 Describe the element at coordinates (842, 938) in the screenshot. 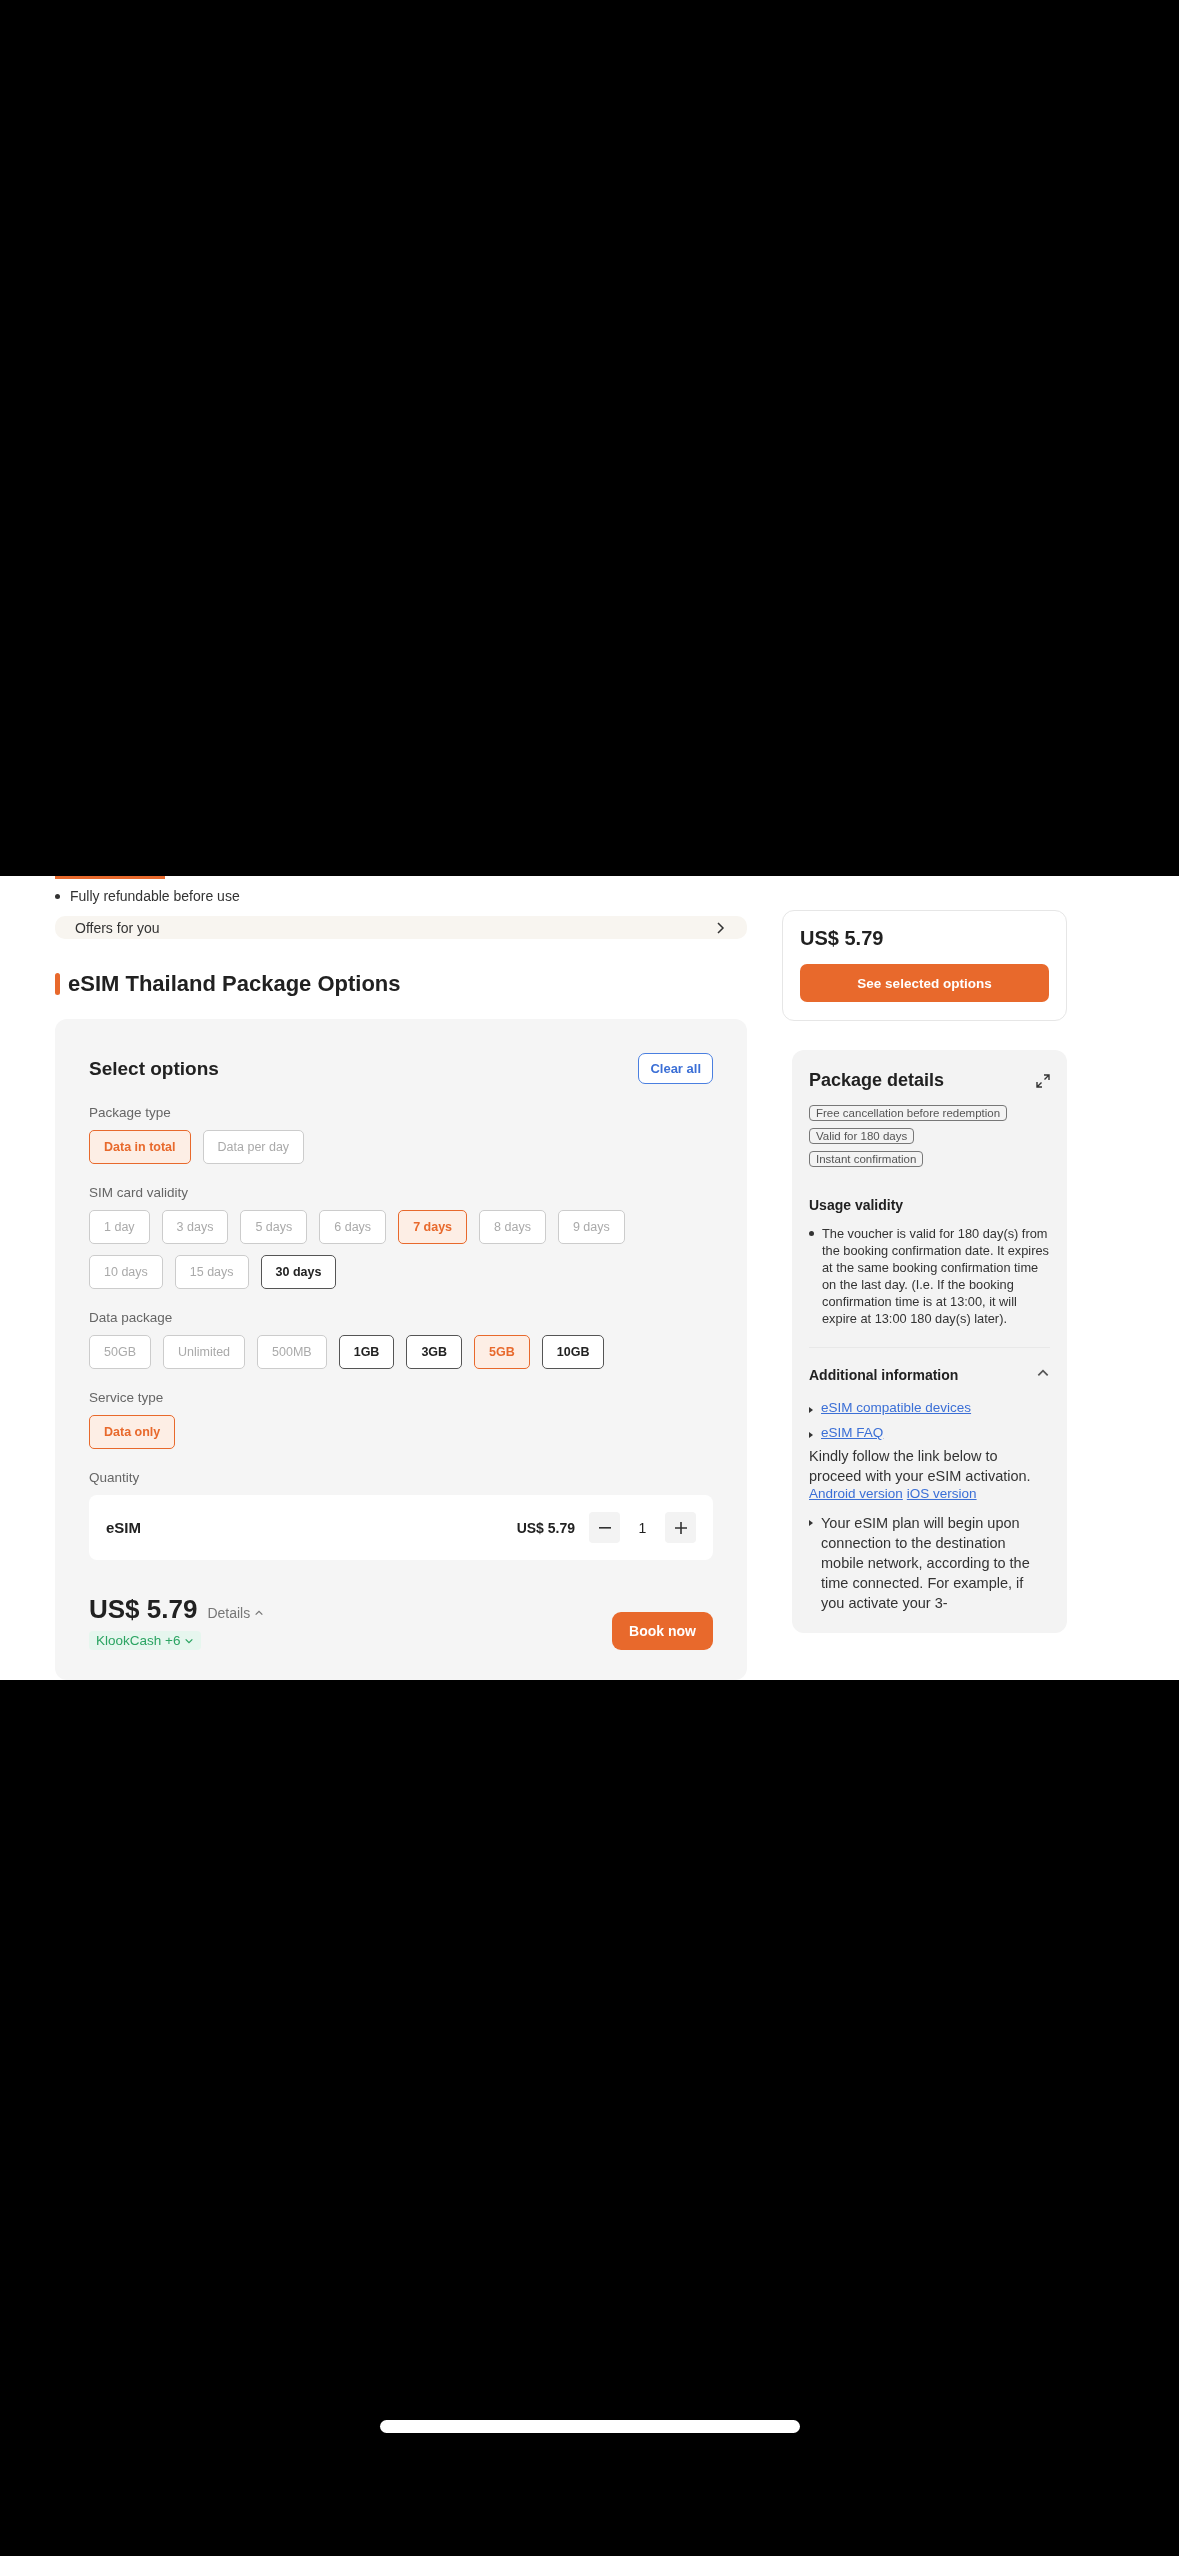

I see `price-text: US$ 5.79` at that location.